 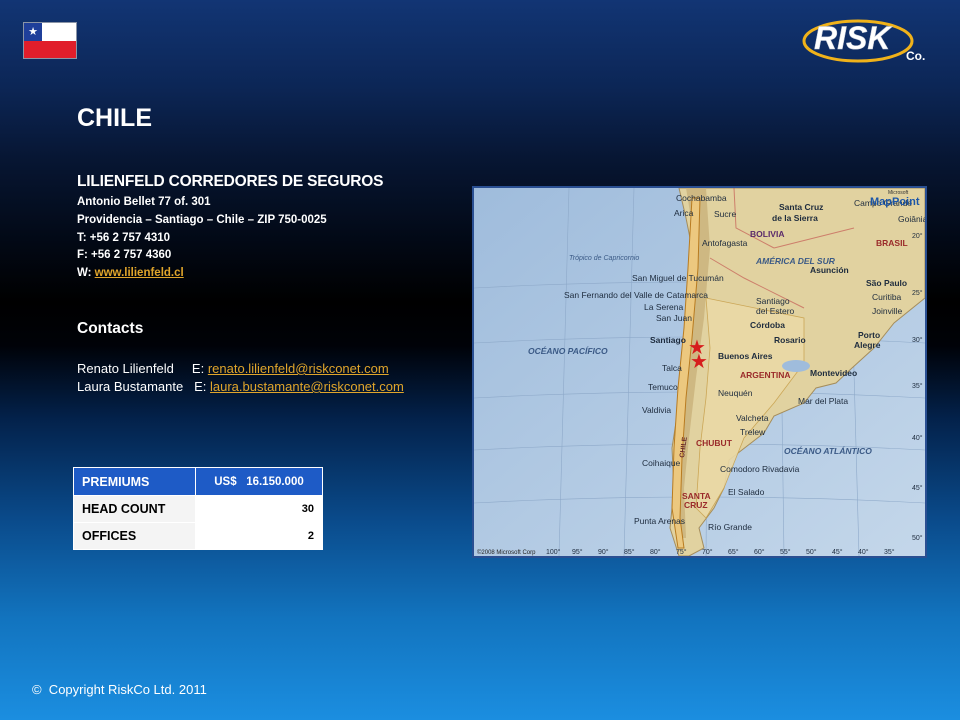 What do you see at coordinates (735, 393) in the screenshot?
I see `map-label: Neuquén` at bounding box center [735, 393].